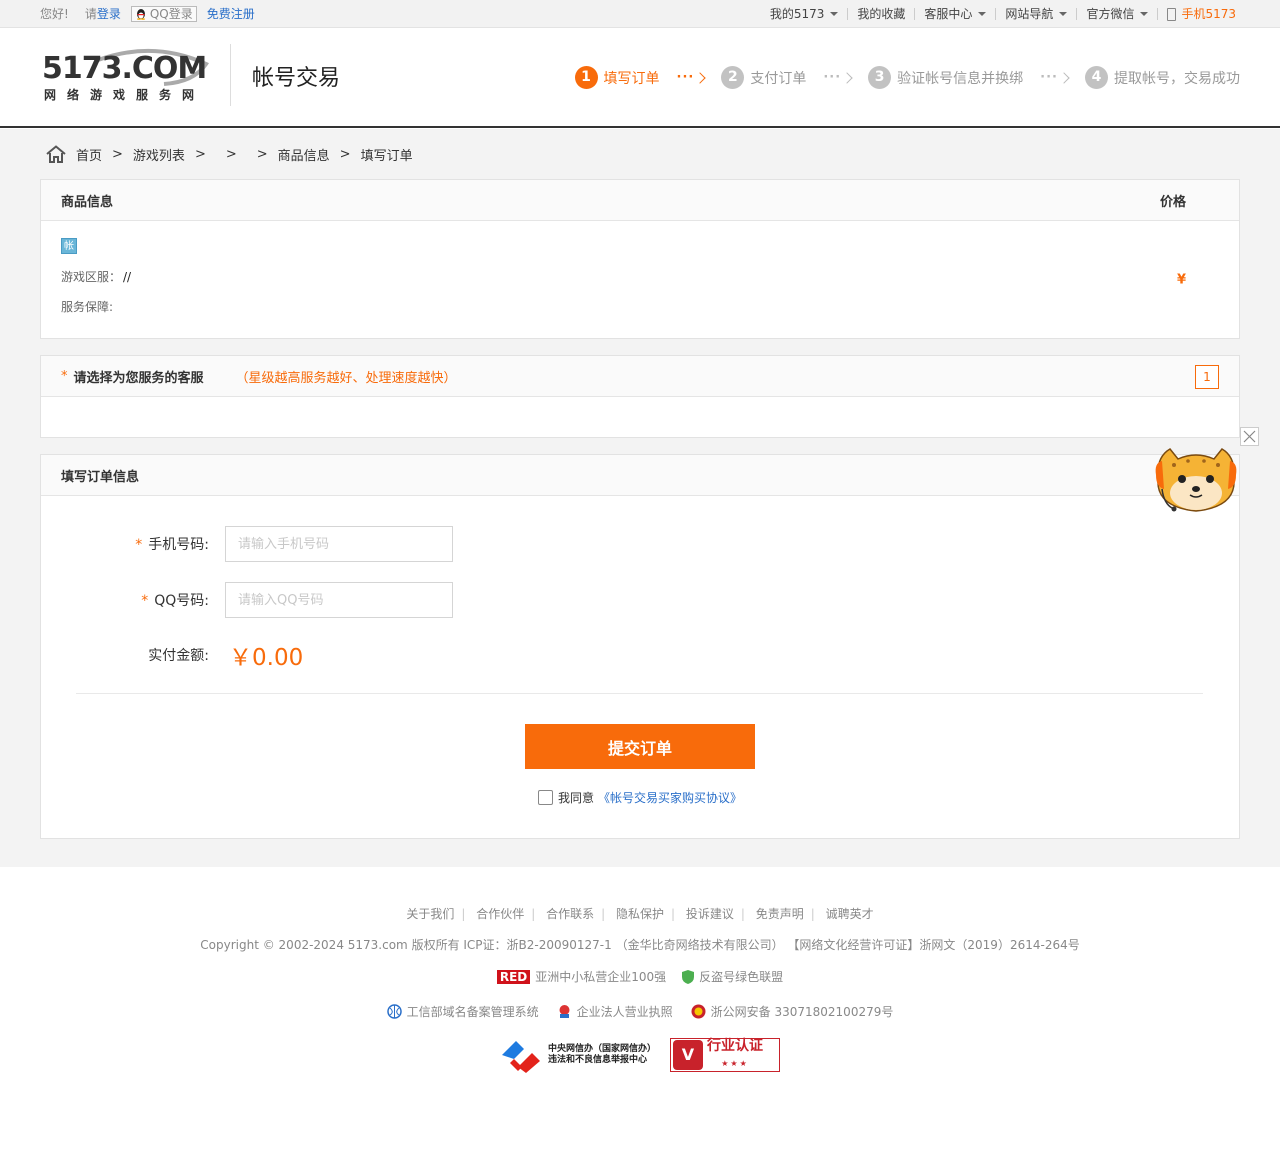 This screenshot has width=1280, height=1167. I want to click on cac-line1: 中央网信办（国家网信办）, so click(601, 1049).